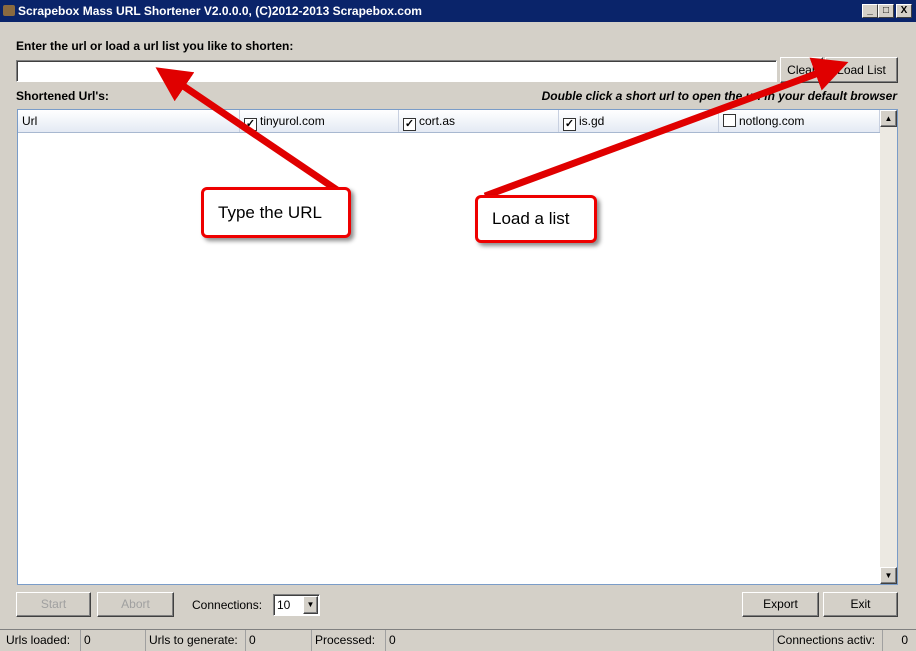 The width and height of the screenshot is (916, 651). What do you see at coordinates (276, 212) in the screenshot?
I see `callout-type-url: Type the URL` at bounding box center [276, 212].